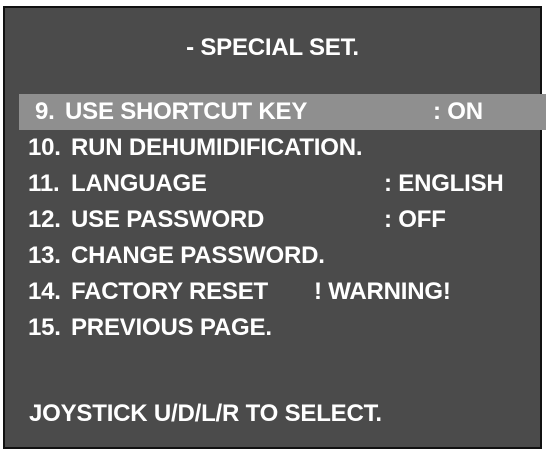 This screenshot has height=454, width=549. I want to click on menu-item-label: LANGUAGE, so click(139, 183).